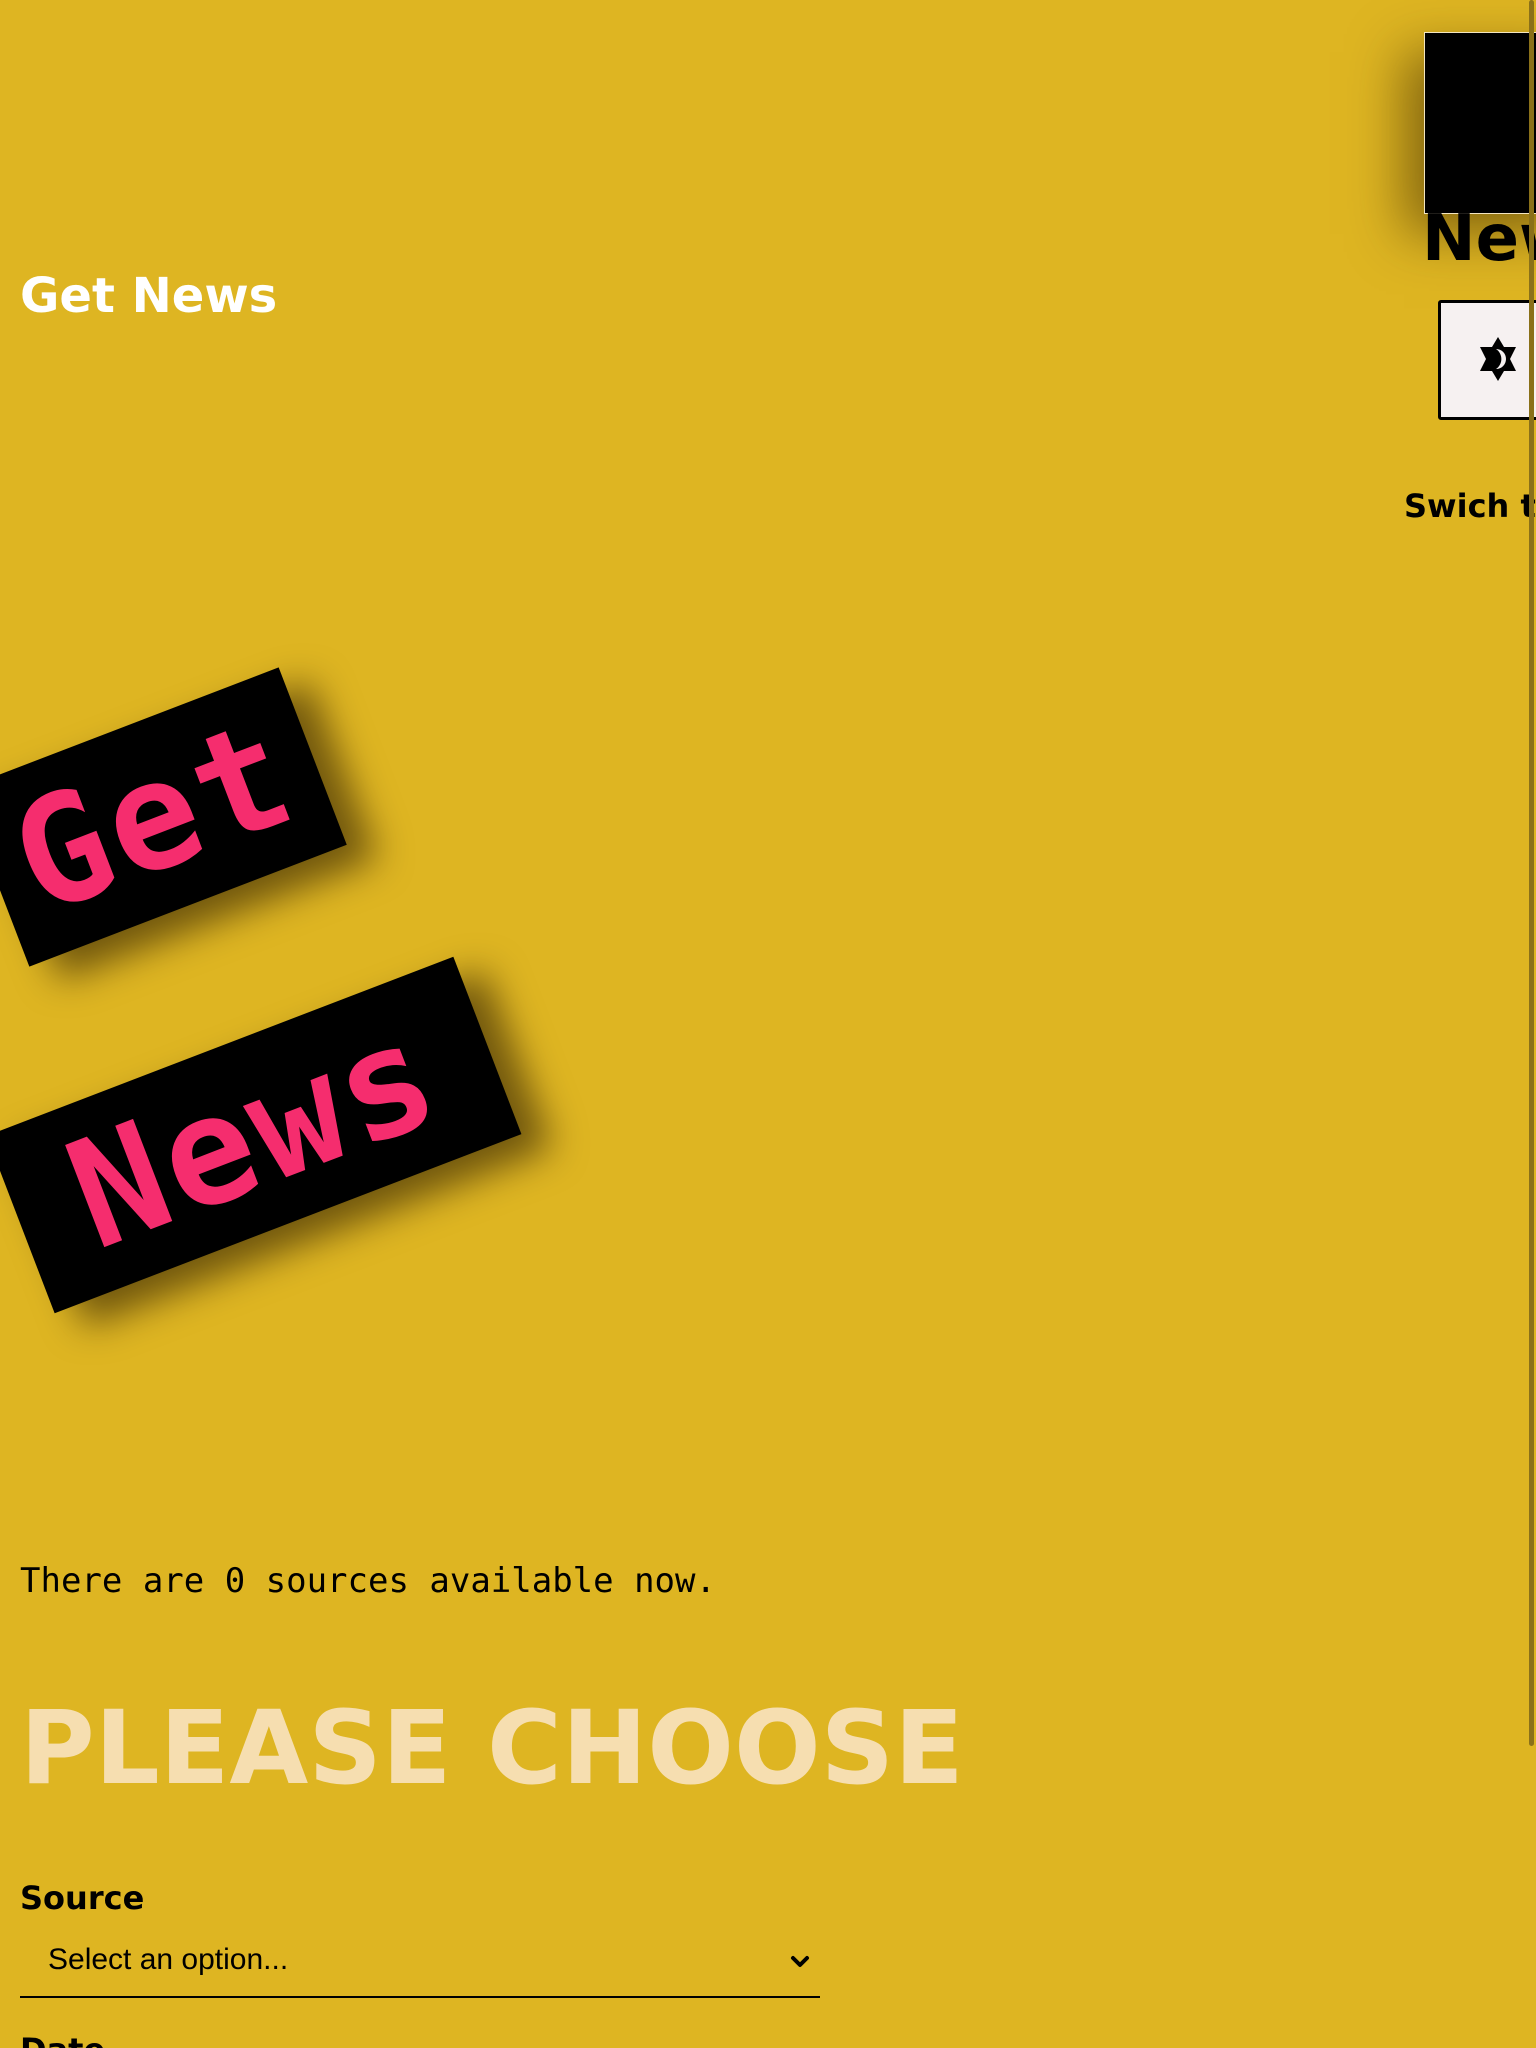  Describe the element at coordinates (1421, 270) in the screenshot. I see `top-widget: News Swich theme` at that location.